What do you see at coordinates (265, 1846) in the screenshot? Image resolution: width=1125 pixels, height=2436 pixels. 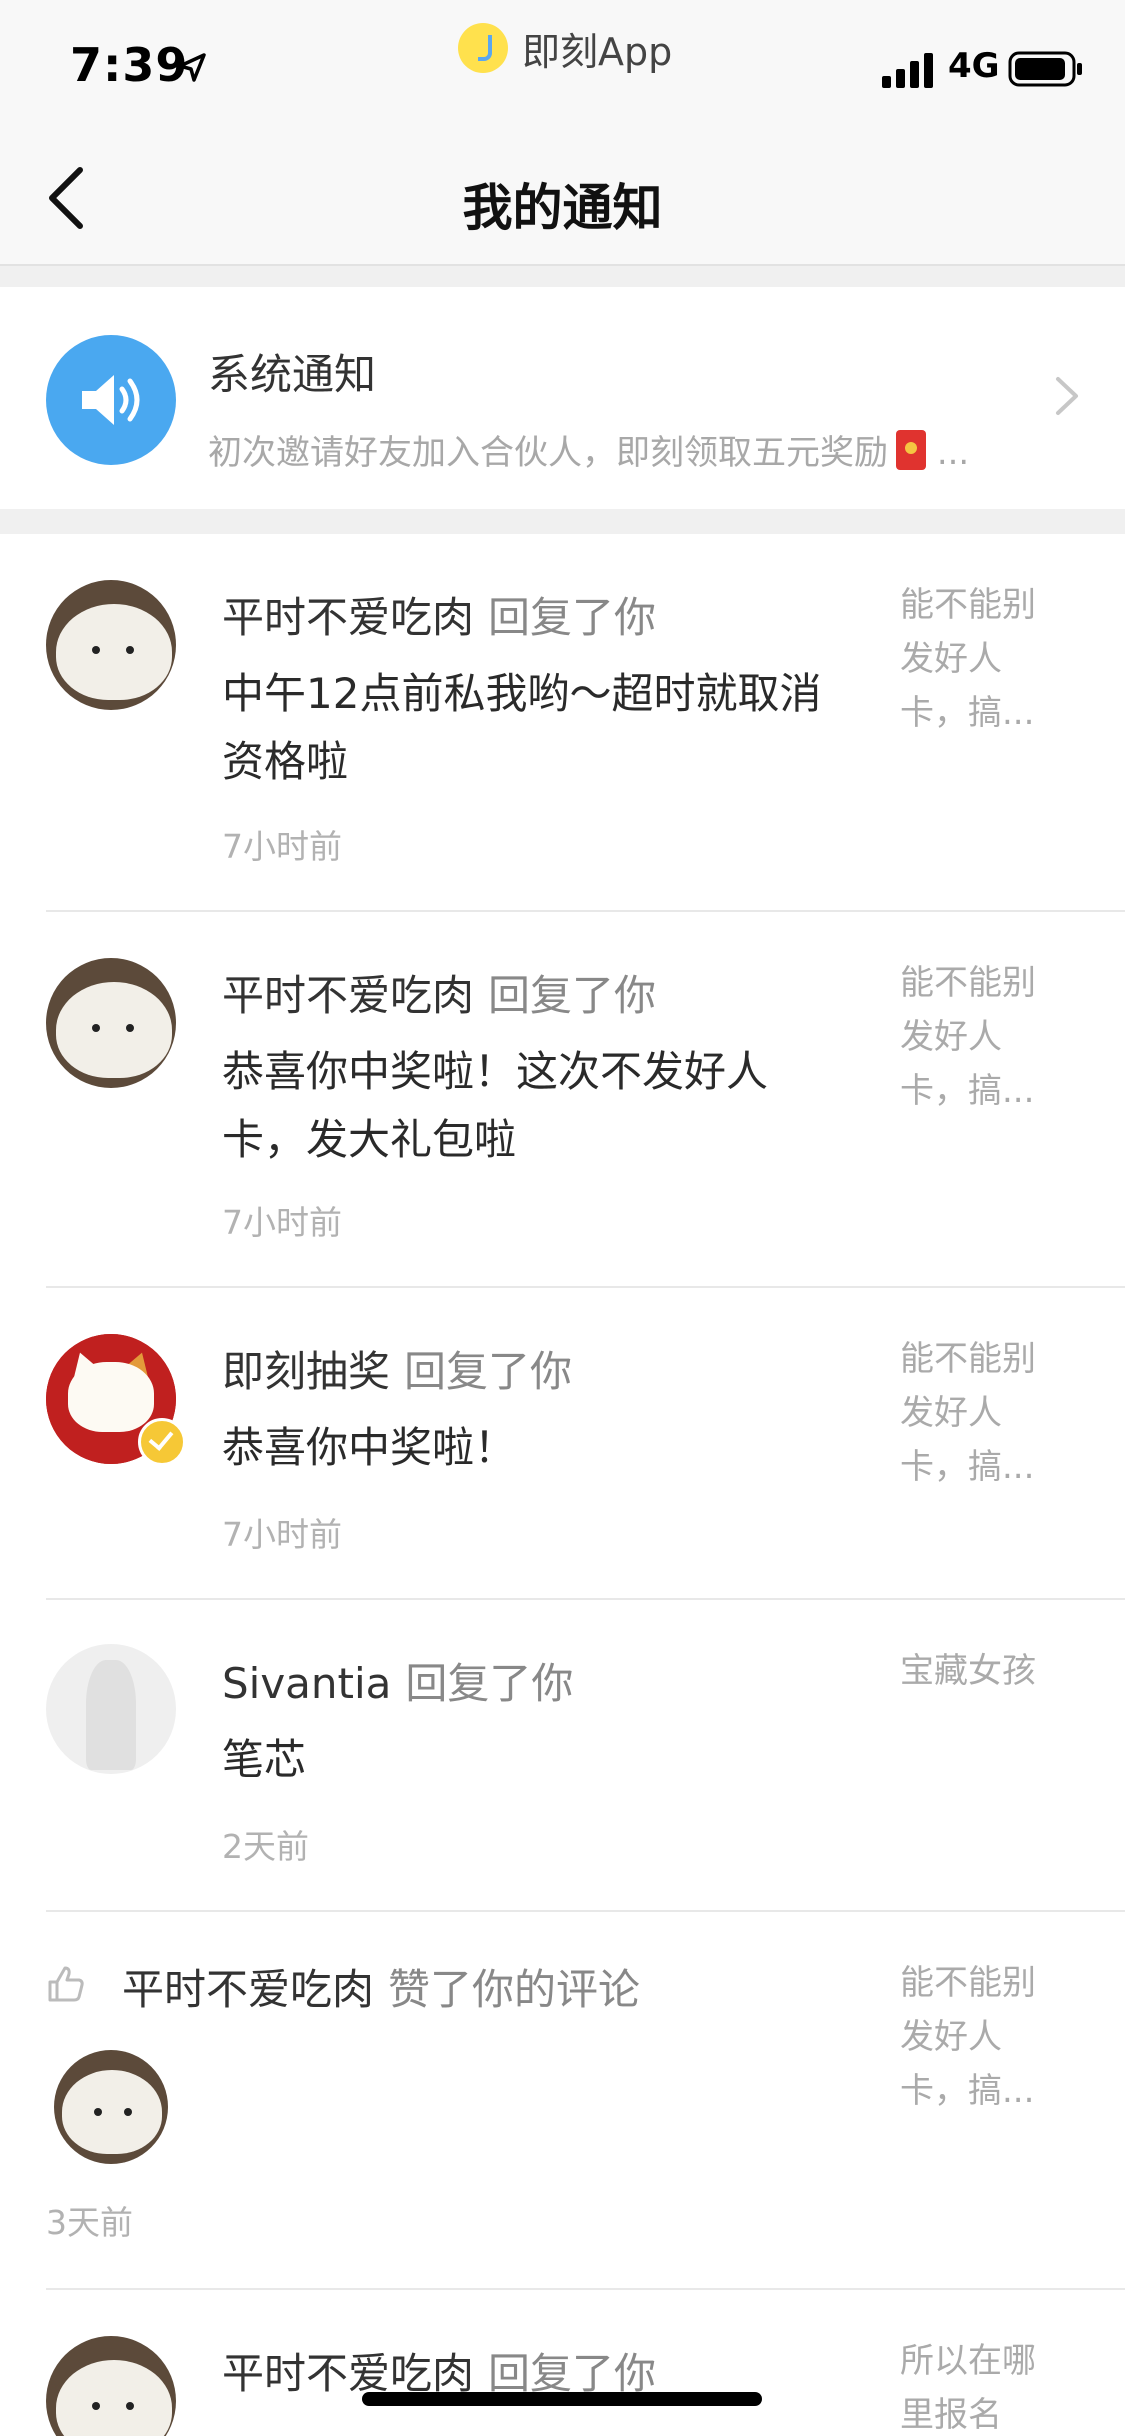 I see `timestamp: 2天前` at bounding box center [265, 1846].